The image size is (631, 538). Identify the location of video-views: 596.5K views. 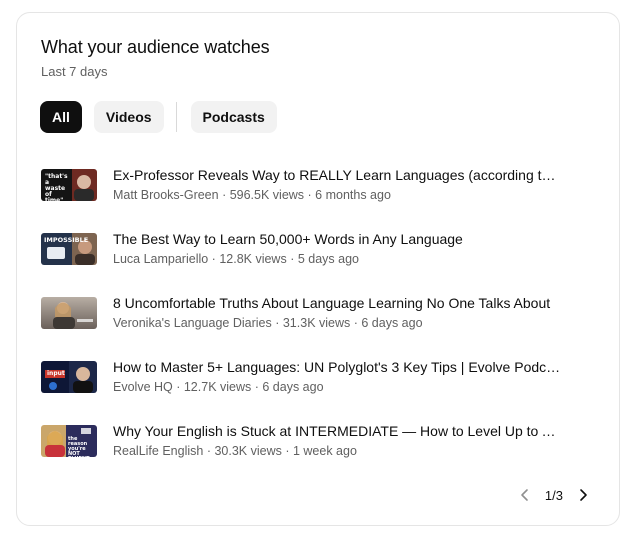
(267, 195).